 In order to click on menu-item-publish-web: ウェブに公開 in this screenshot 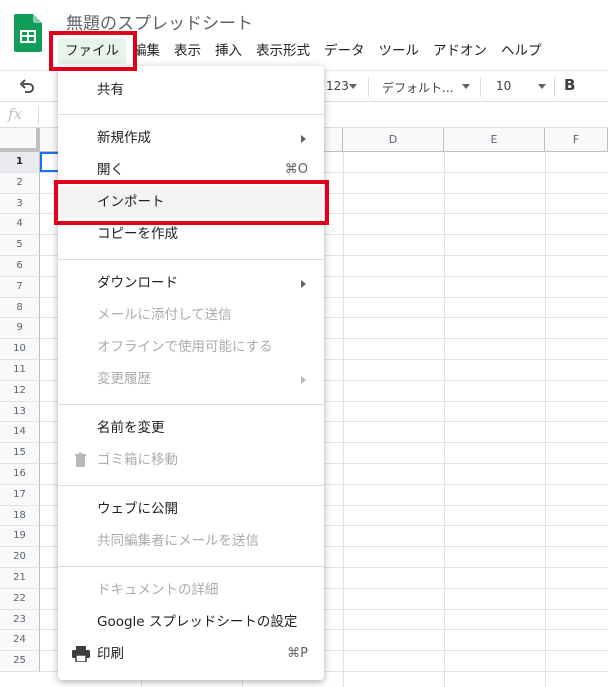, I will do `click(191, 509)`.